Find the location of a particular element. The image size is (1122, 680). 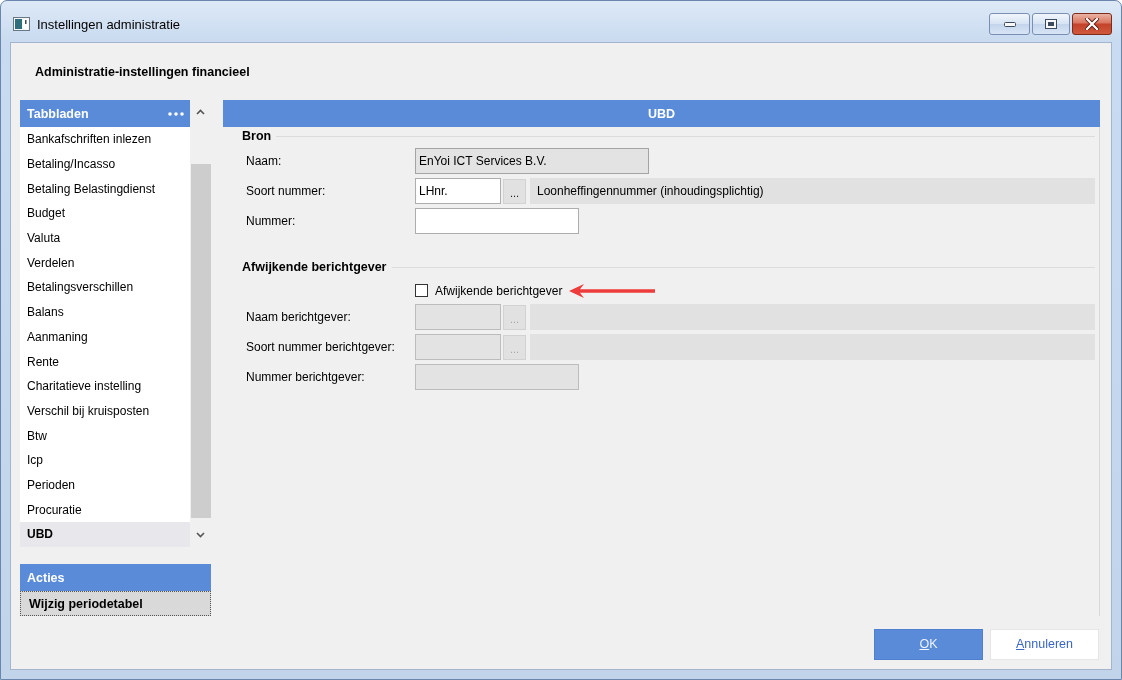

group-title: Afwijkende berichtgever is located at coordinates (314, 267).